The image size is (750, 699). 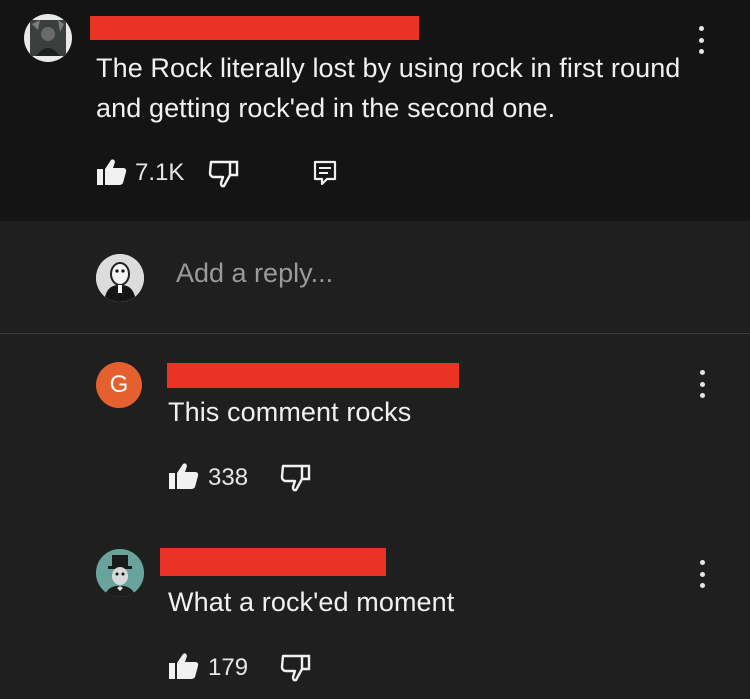 I want to click on like-count: 7.1K, so click(x=160, y=172).